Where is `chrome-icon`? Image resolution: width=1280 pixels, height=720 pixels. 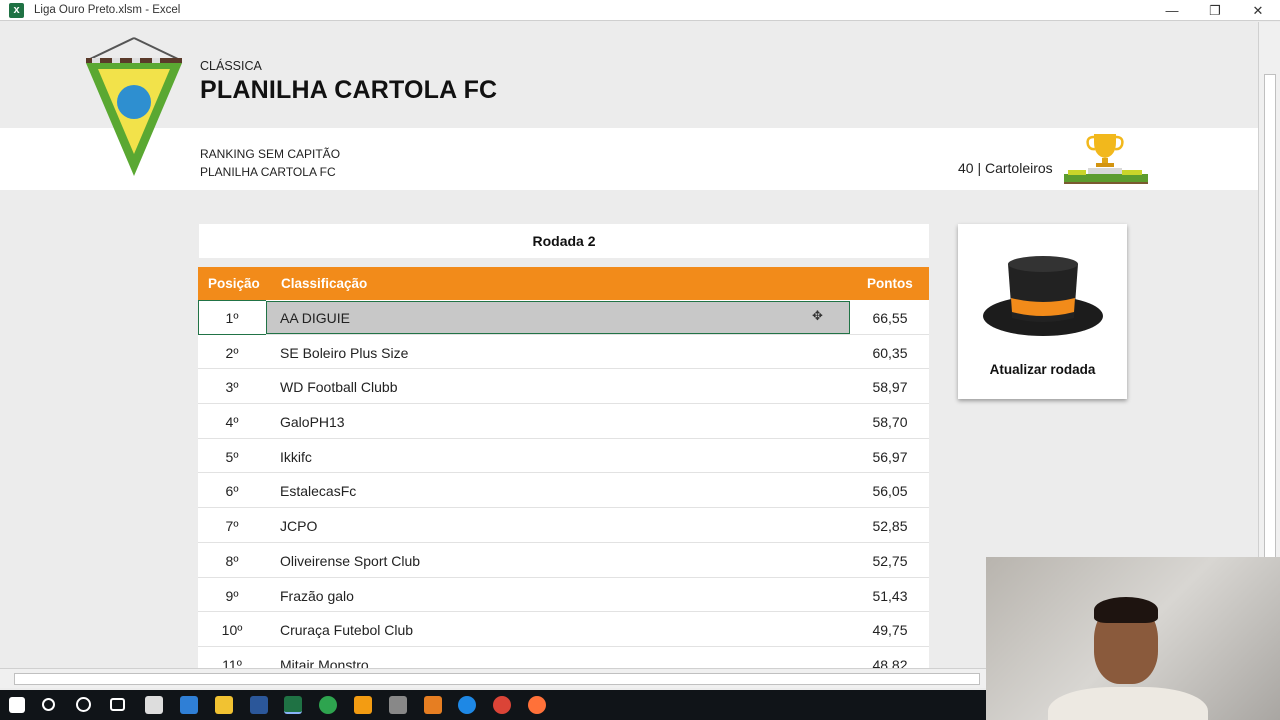 chrome-icon is located at coordinates (502, 705).